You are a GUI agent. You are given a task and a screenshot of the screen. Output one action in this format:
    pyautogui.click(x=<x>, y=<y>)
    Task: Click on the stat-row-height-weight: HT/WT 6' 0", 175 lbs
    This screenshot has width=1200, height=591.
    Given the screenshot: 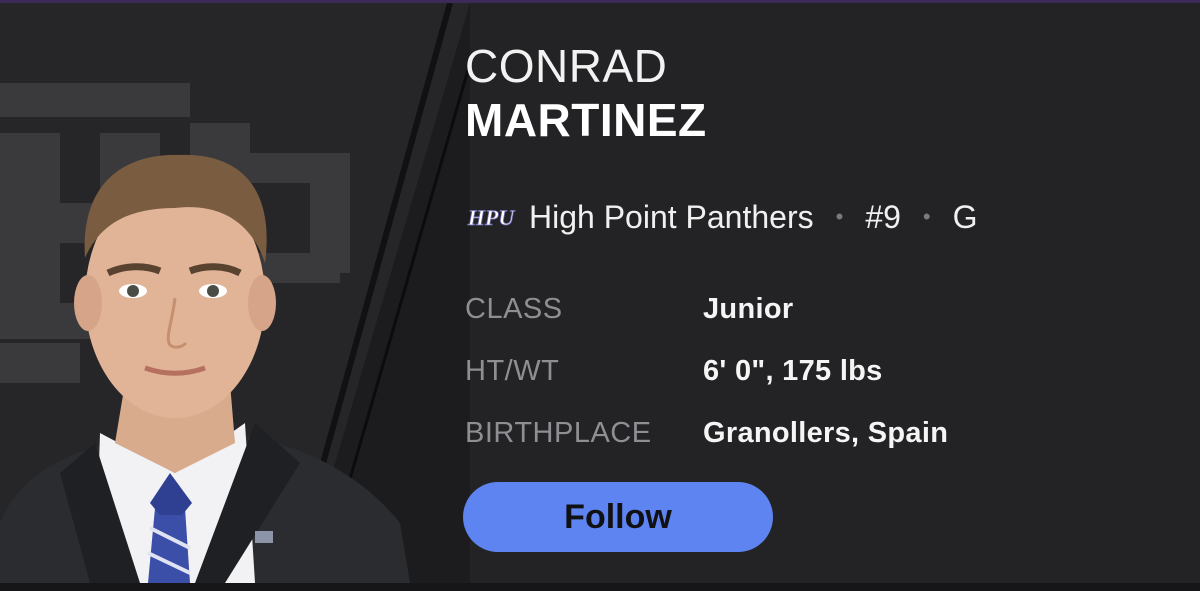 What is the action you would take?
    pyautogui.click(x=706, y=371)
    